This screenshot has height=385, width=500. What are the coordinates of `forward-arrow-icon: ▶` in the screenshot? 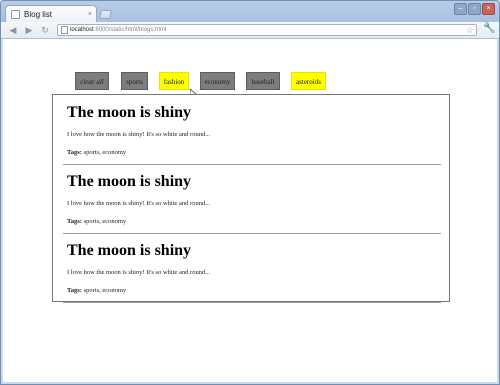 It's located at (29, 30).